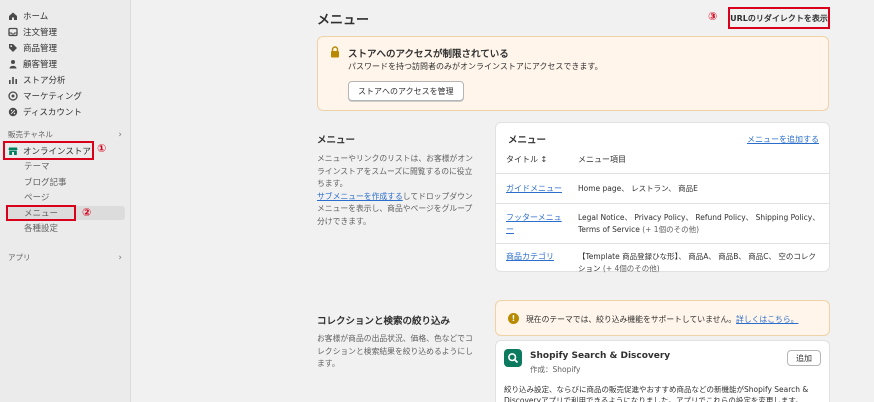 Image resolution: width=874 pixels, height=402 pixels. I want to click on menu-items: Home page、 レストラン、 商品E, so click(638, 188).